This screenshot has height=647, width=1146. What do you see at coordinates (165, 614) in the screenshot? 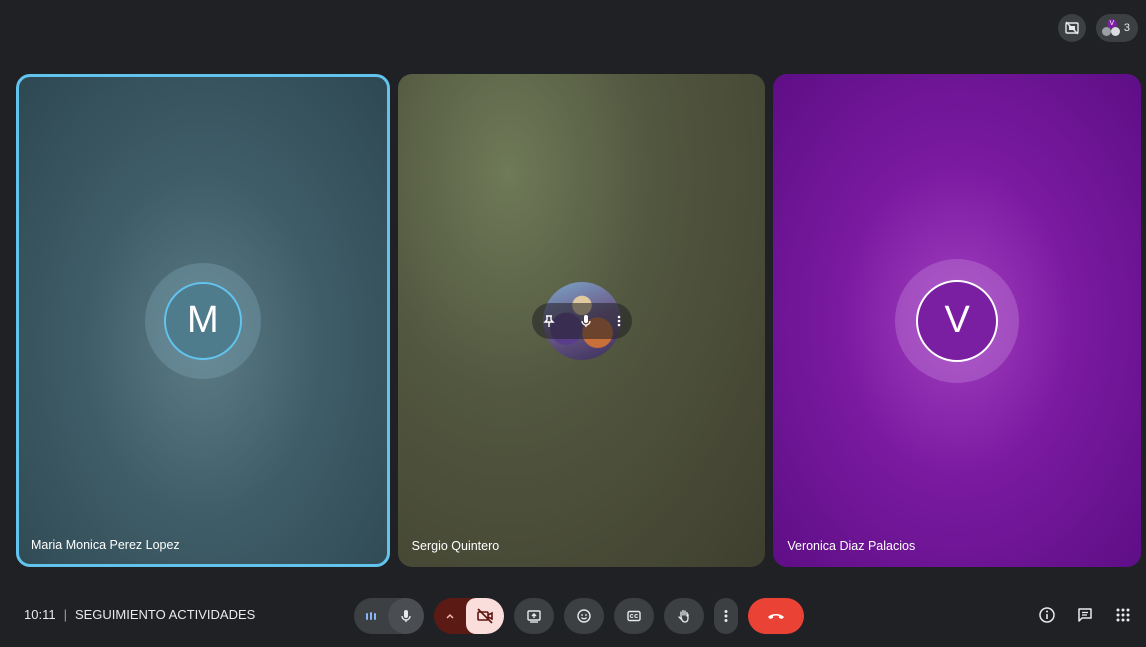
I see `meeting-title: SEGUIMIENTO ACTIVIDADES` at bounding box center [165, 614].